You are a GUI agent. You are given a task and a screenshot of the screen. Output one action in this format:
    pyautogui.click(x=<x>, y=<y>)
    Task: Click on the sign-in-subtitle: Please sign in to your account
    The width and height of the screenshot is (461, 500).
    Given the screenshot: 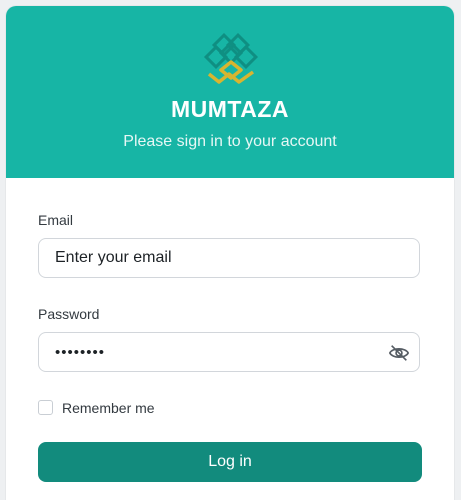 What is the action you would take?
    pyautogui.click(x=230, y=141)
    